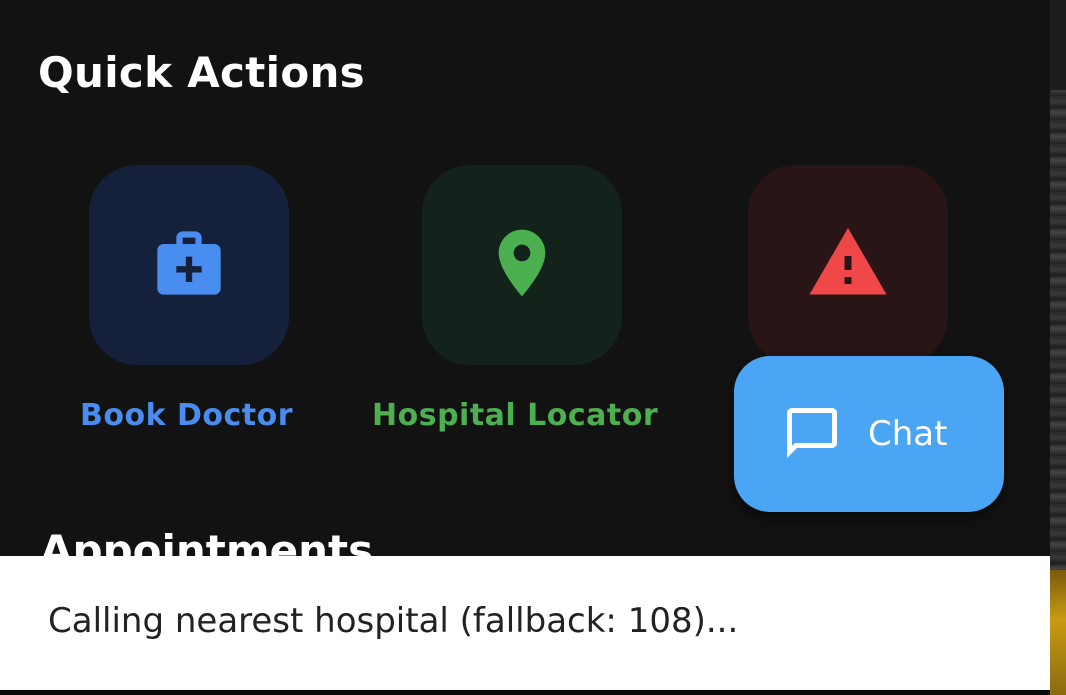  I want to click on hospital-locator-button, so click(522, 265).